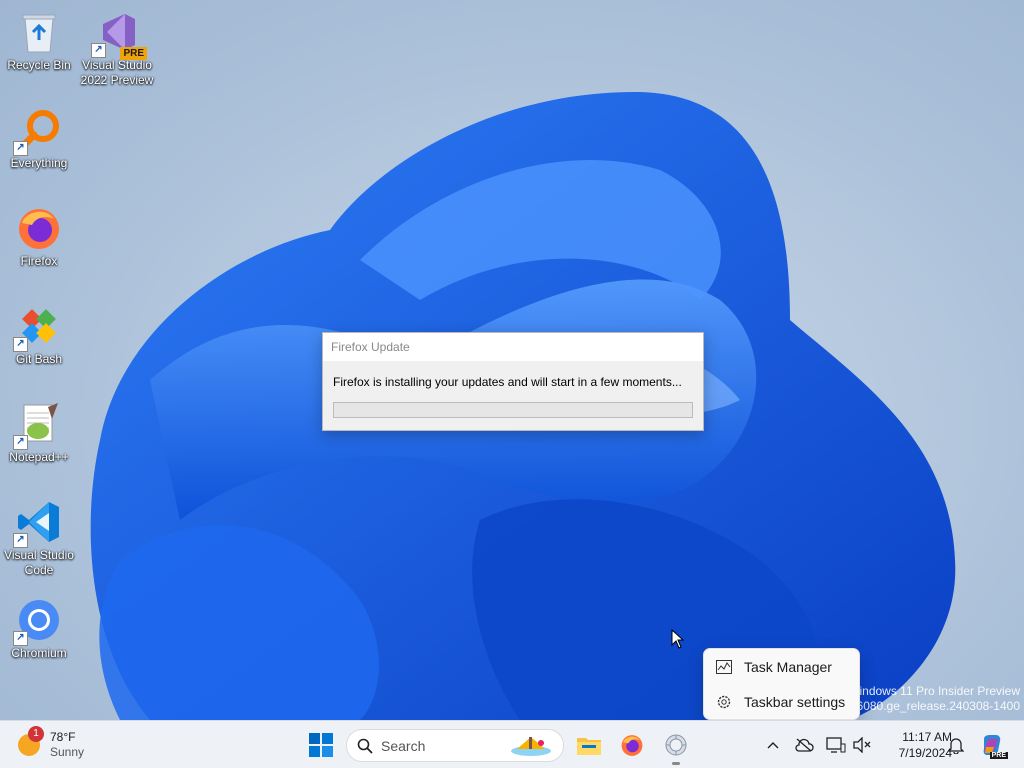 The height and width of the screenshot is (768, 1024). I want to click on desktop-icon-chromium: ↗ Chromium, so click(39, 628).